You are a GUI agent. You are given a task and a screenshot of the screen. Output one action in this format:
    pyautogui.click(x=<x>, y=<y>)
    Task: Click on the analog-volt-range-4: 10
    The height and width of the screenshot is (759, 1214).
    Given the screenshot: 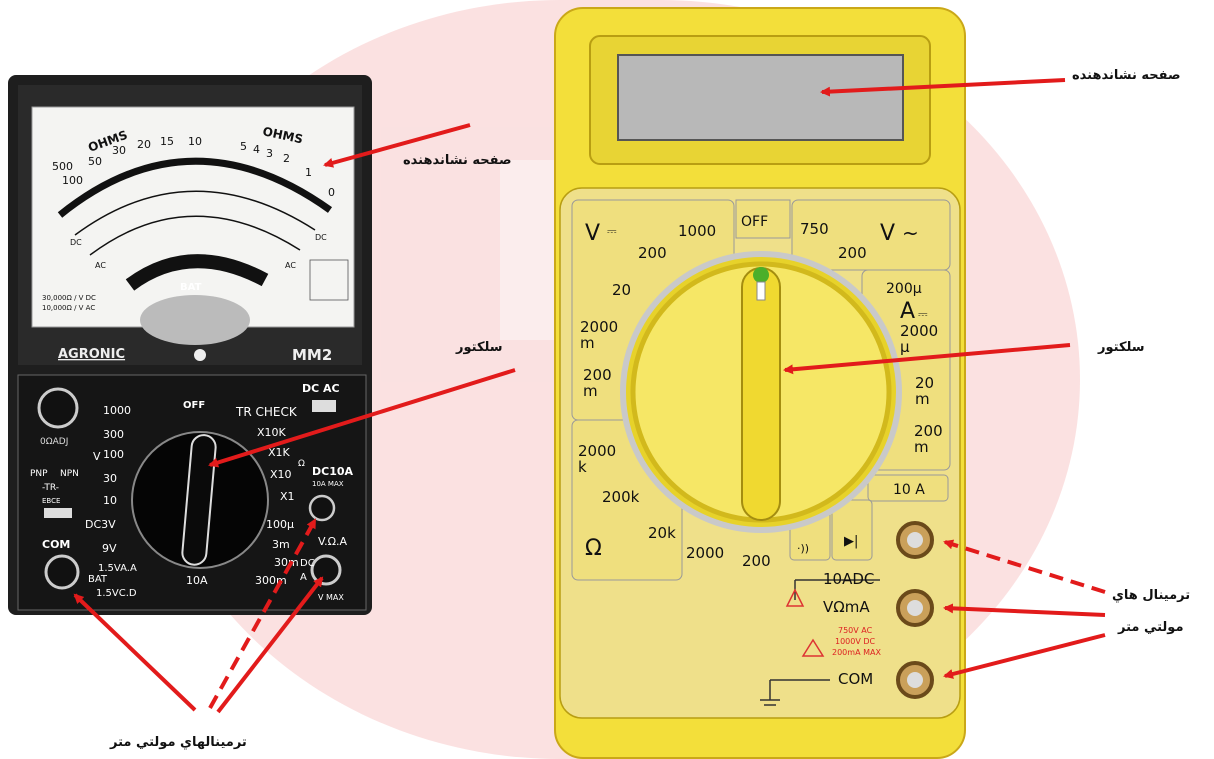 What is the action you would take?
    pyautogui.click(x=110, y=500)
    